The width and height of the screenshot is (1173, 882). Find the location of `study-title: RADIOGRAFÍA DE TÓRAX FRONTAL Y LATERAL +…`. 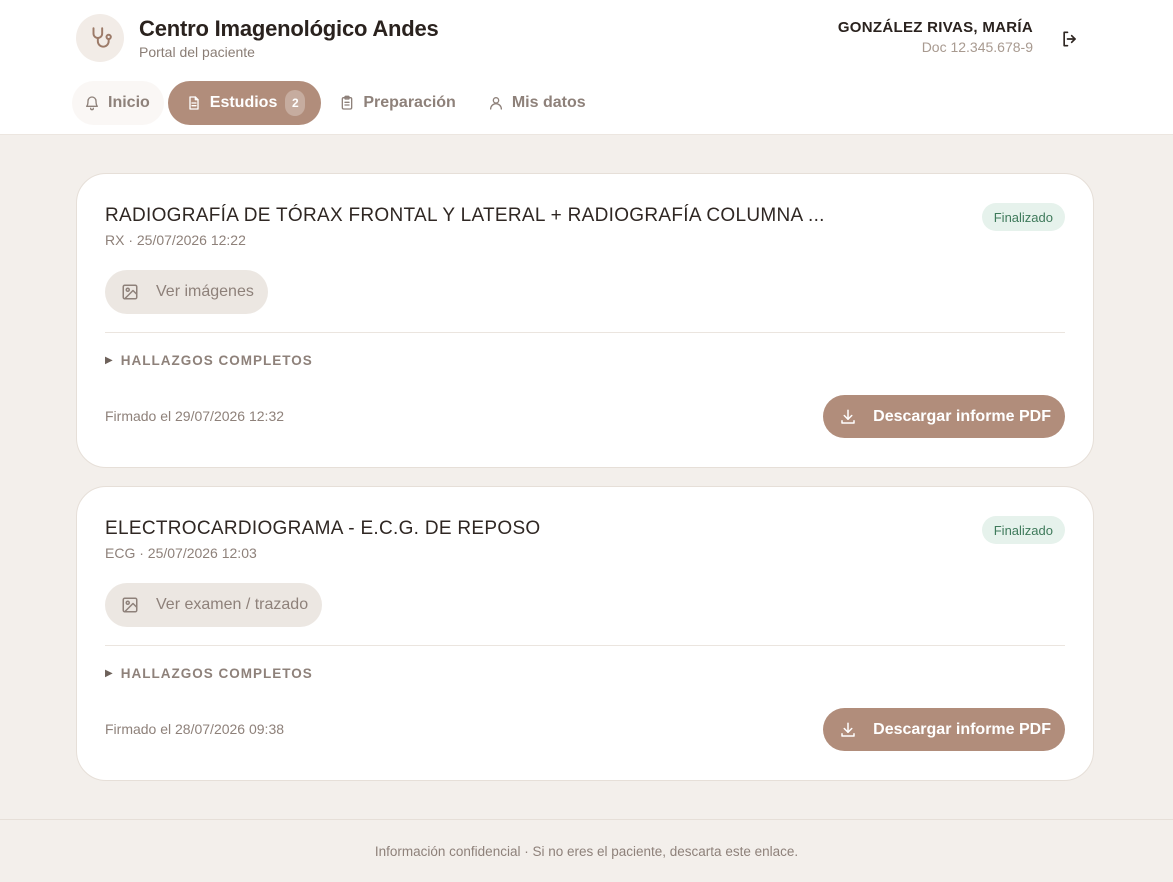

study-title: RADIOGRAFÍA DE TÓRAX FRONTAL Y LATERAL +… is located at coordinates (465, 215).